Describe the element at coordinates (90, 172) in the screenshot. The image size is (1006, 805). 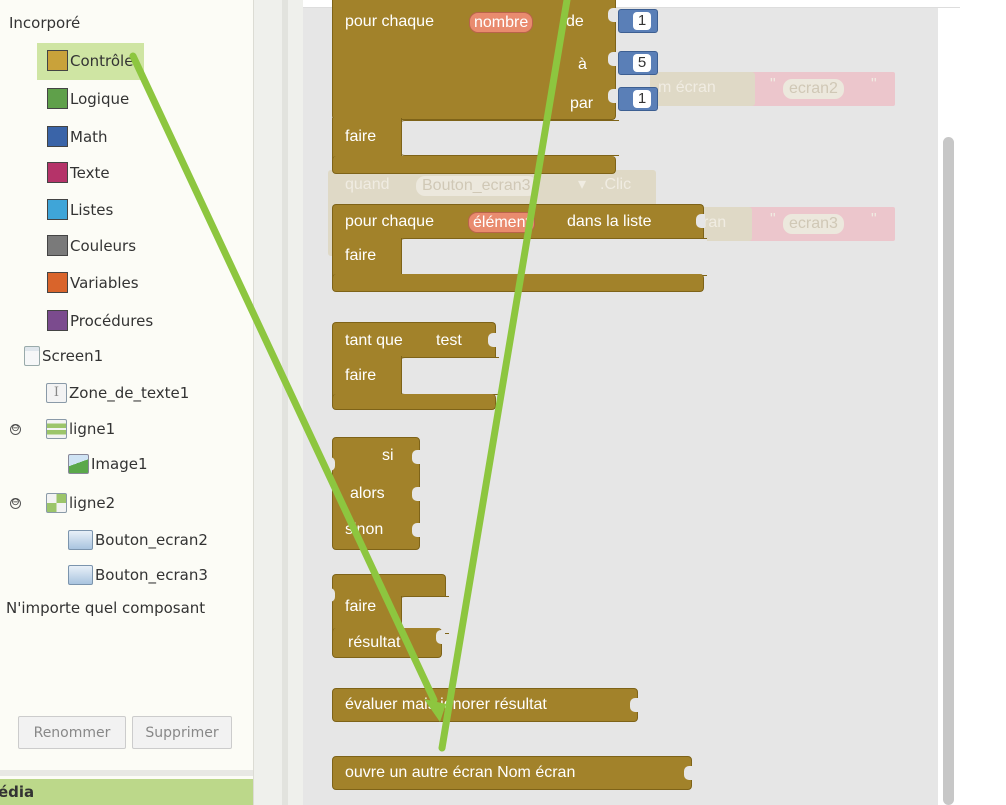
I see `tree-item-label: Texte` at that location.